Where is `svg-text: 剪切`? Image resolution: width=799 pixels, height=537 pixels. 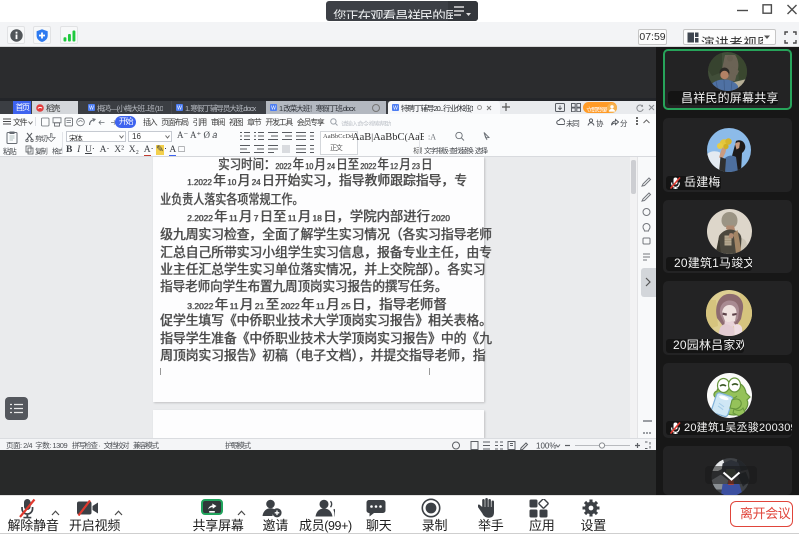
svg-text: 剪切 is located at coordinates (41, 138).